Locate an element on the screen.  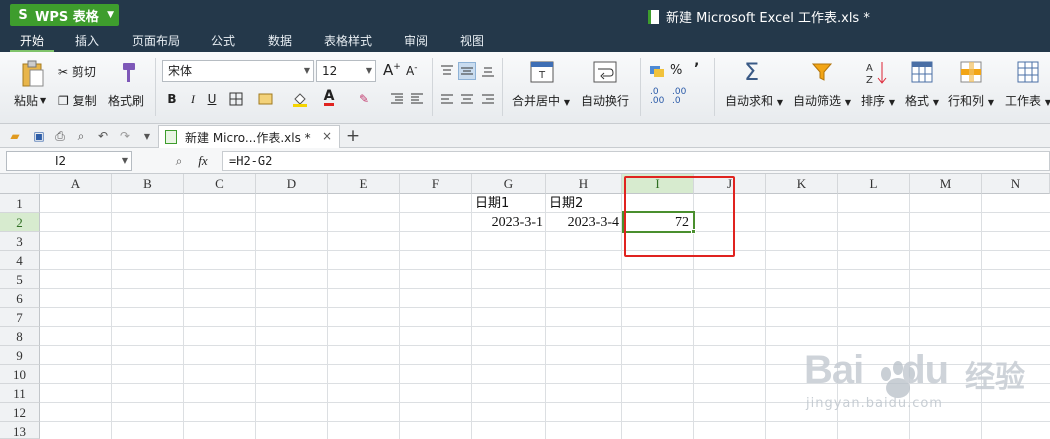
row-header-13: 13 is located at coordinates (20, 430).